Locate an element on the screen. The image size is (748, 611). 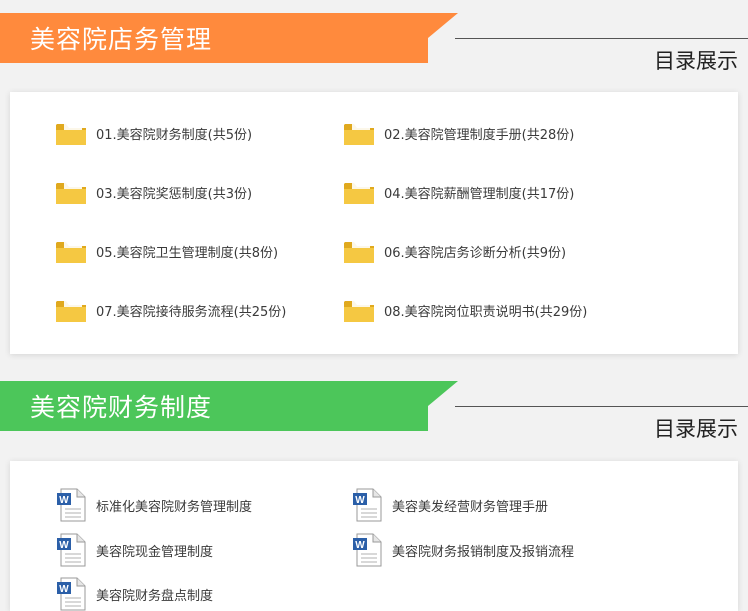
list-item: W 美容院现金管理制度 is located at coordinates (135, 550).